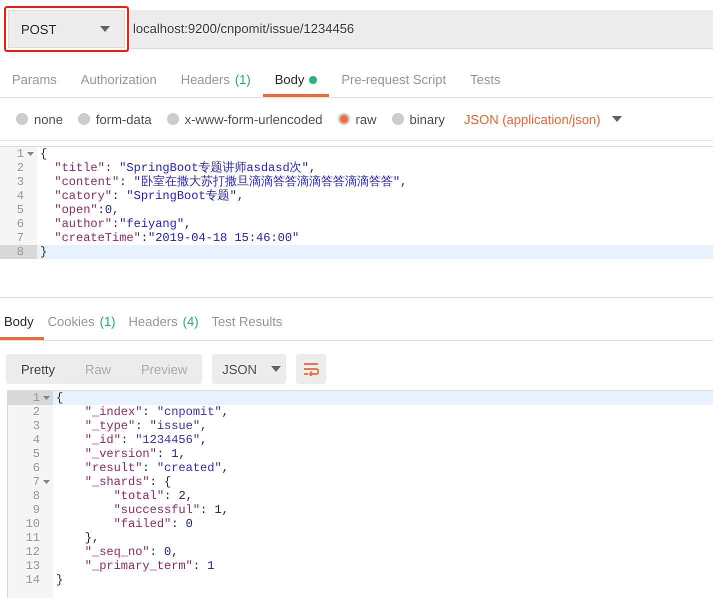  I want to click on code-line: "_version": 1,, so click(135, 454).